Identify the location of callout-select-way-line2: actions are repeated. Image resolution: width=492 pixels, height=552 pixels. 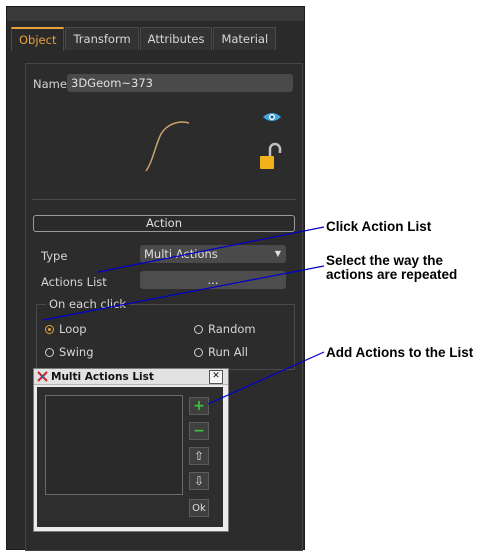
(392, 274).